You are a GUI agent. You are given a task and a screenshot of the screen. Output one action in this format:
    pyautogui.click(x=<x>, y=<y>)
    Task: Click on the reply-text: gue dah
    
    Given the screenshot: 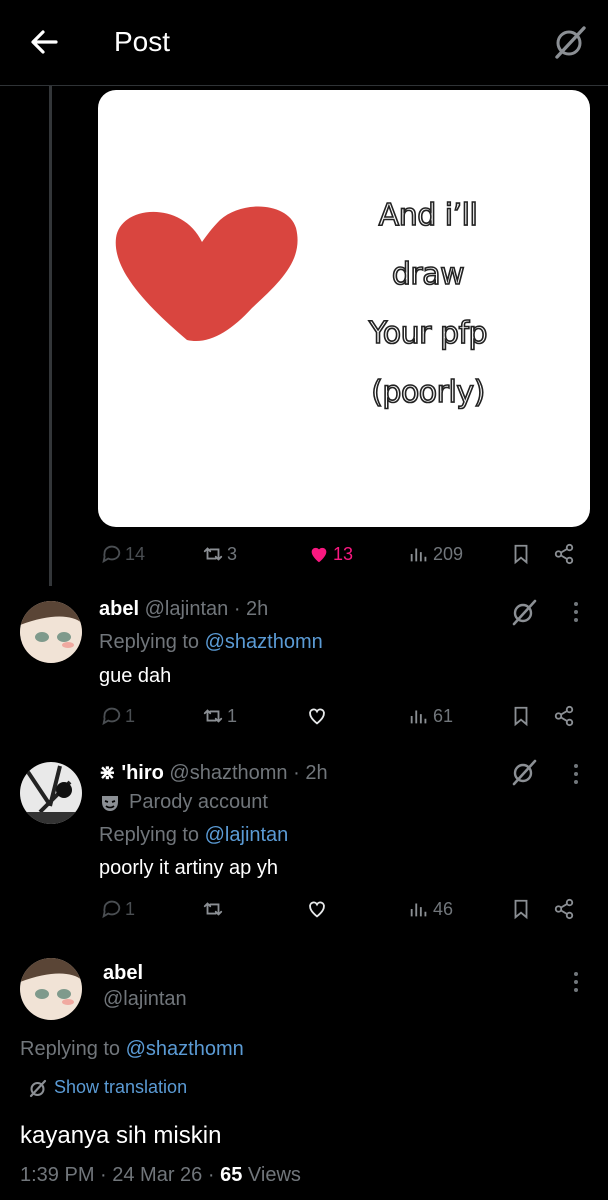 What is the action you would take?
    pyautogui.click(x=135, y=676)
    